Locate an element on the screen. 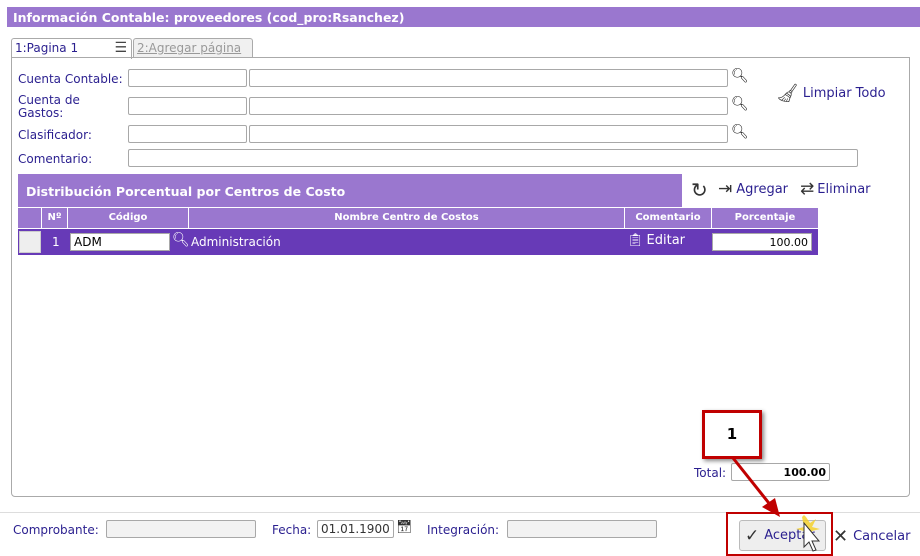  col-porcentaje: Porcentaje is located at coordinates (765, 218).